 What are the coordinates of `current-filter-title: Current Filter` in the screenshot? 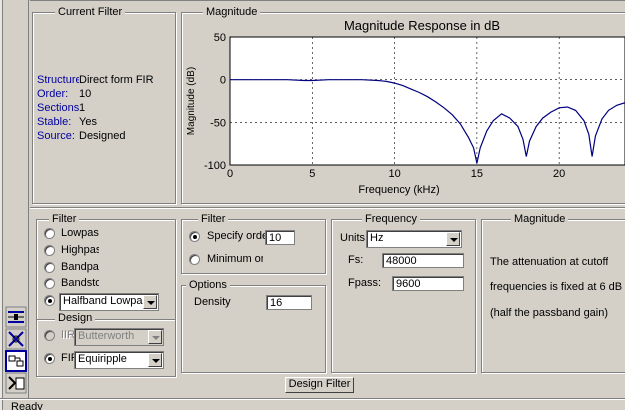 It's located at (90, 12).